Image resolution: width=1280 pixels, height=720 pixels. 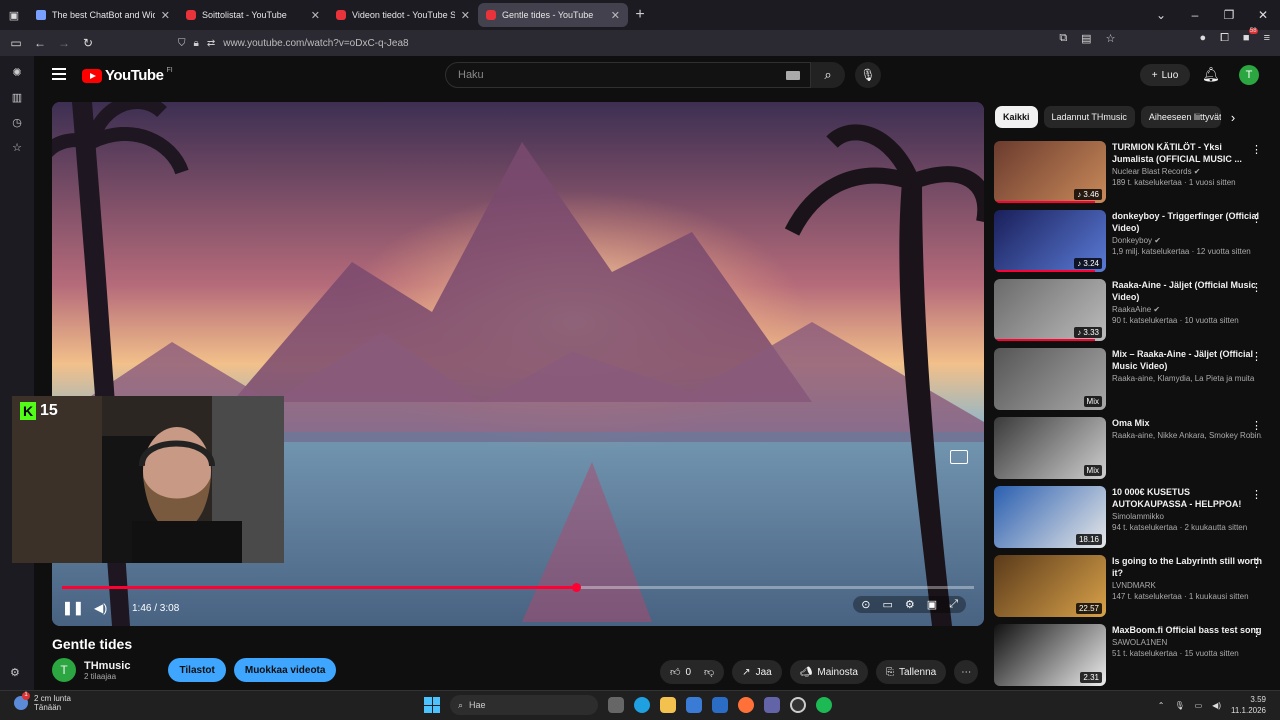 What do you see at coordinates (127, 75) in the screenshot?
I see `youtube-logo: YouTube FI` at bounding box center [127, 75].